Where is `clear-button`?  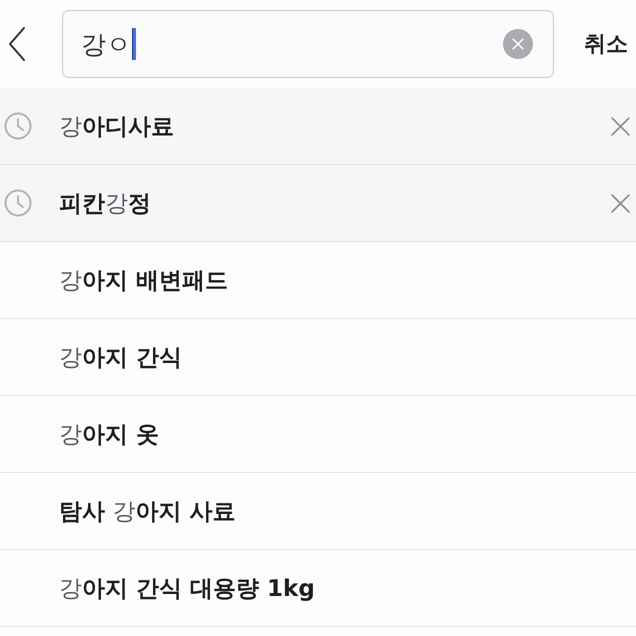 clear-button is located at coordinates (518, 44).